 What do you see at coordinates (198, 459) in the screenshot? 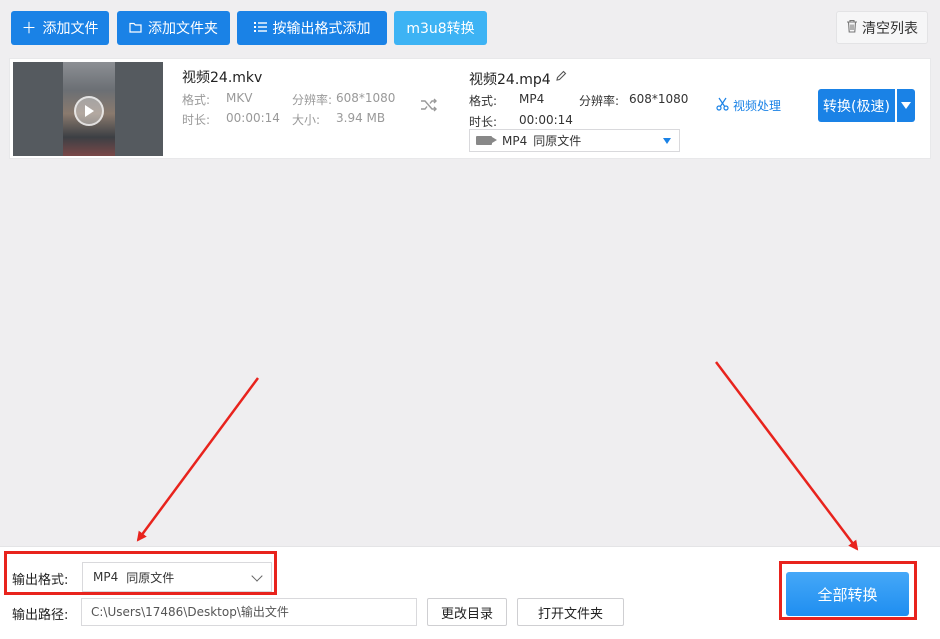
I see `annotation-arrow-left` at bounding box center [198, 459].